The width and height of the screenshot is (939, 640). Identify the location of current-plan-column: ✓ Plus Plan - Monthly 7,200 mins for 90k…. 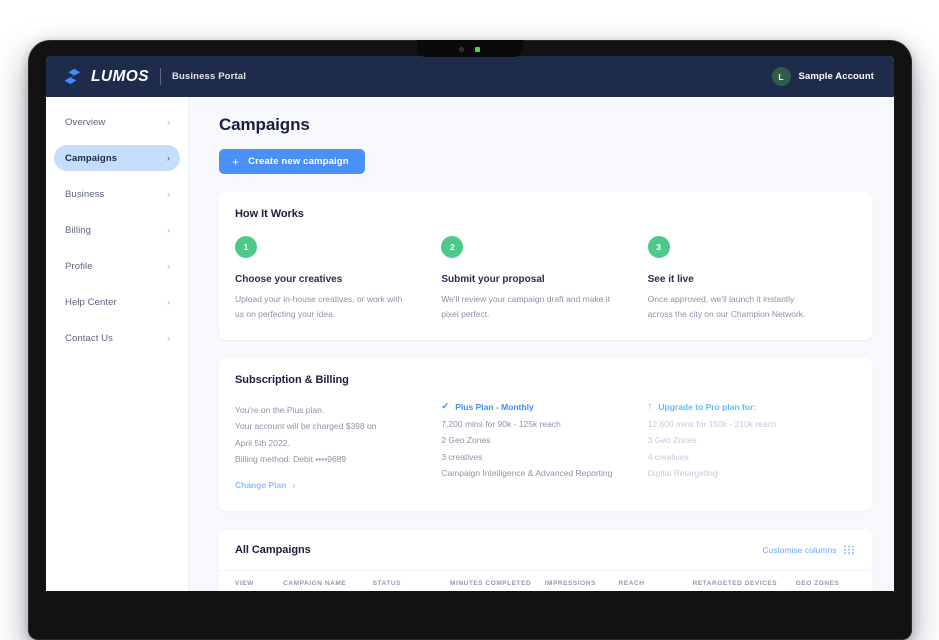
(544, 447).